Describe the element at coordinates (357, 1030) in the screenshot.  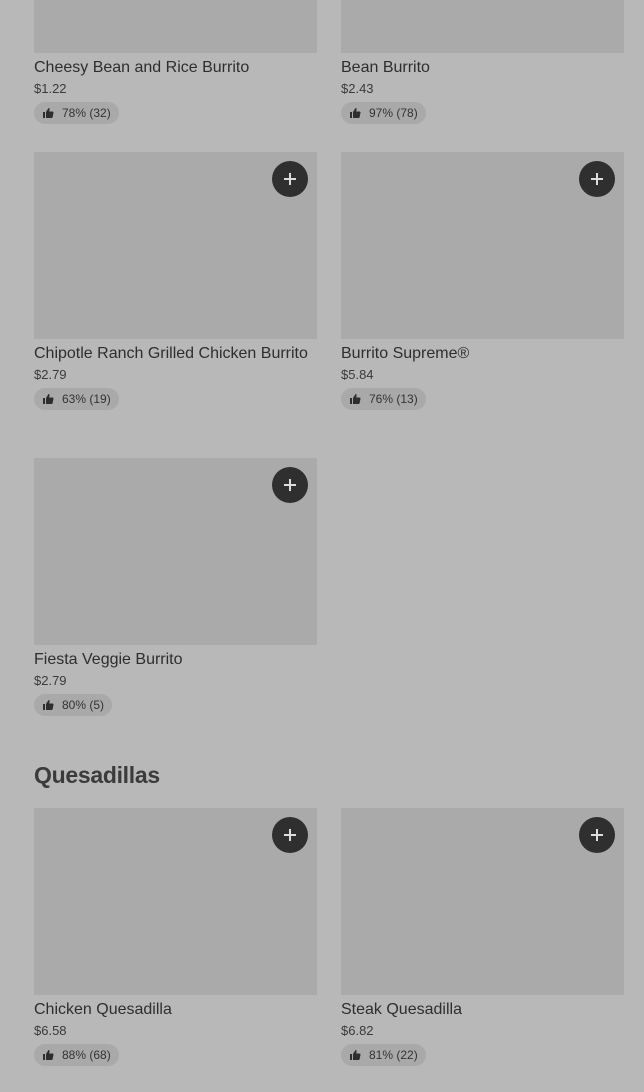
I see `menu-item-price: $6.82` at that location.